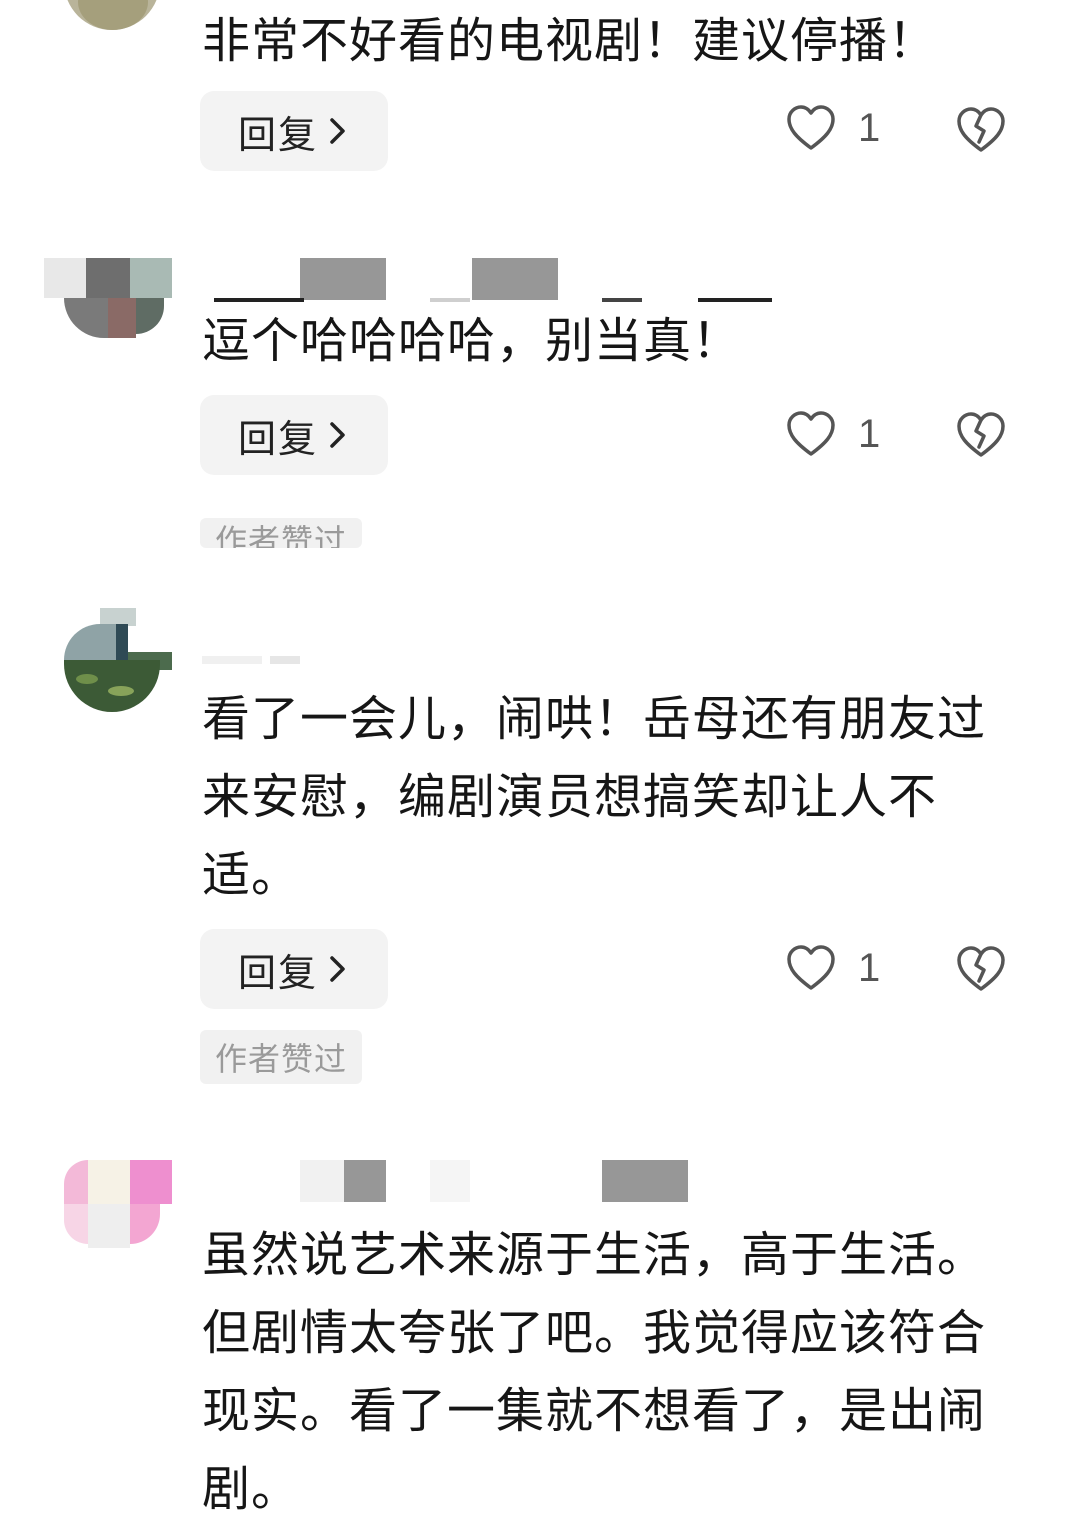  I want to click on comment-item: 非常不好看的电视剧！建议停播！ 回复 1, so click(540, 100).